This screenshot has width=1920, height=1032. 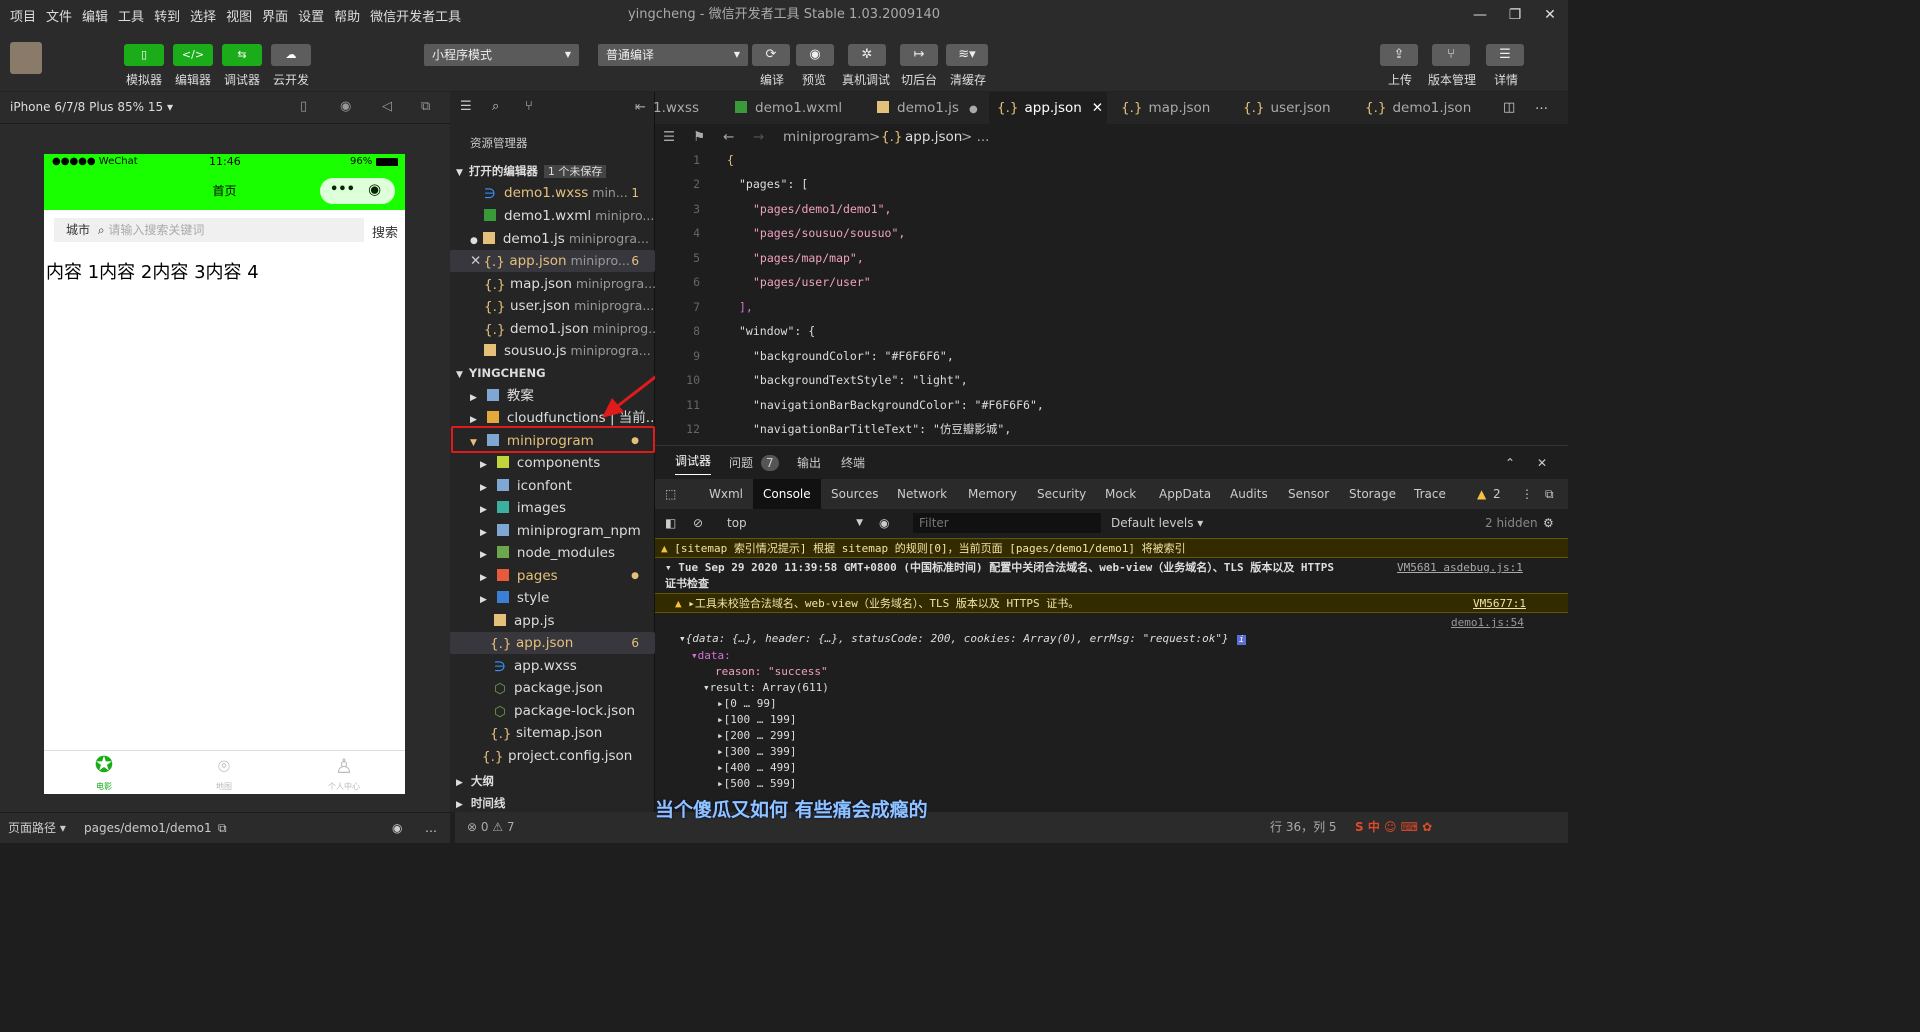 What do you see at coordinates (552, 486) in the screenshot?
I see `tree-folder: ▶ iconfont` at bounding box center [552, 486].